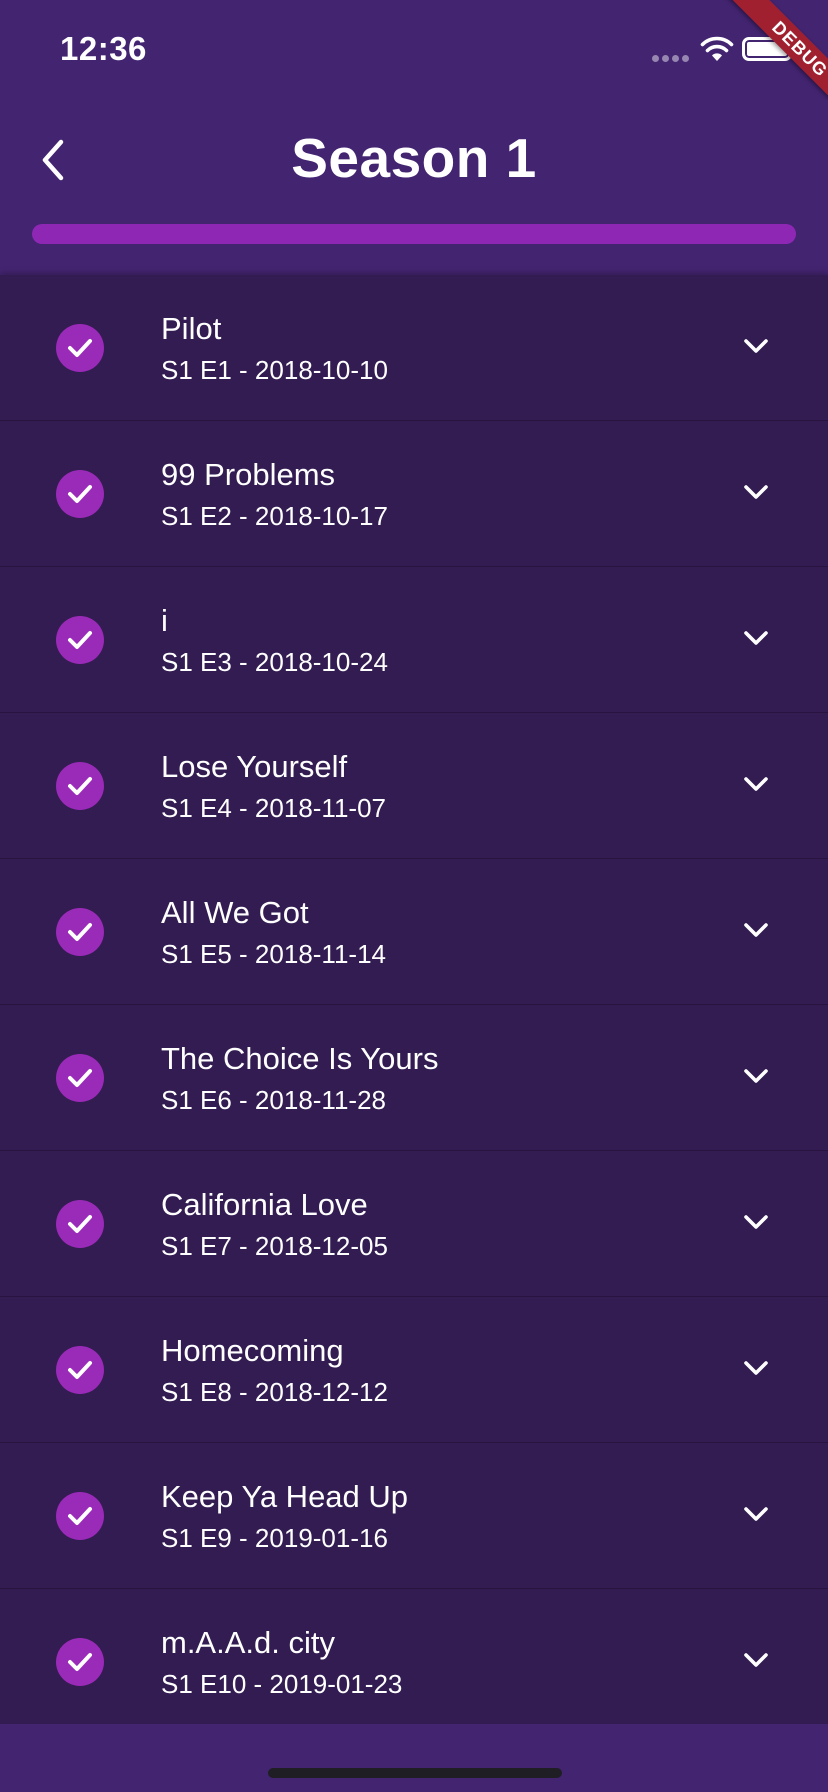 This screenshot has height=1792, width=828. I want to click on episode-title: Homecoming, so click(252, 1350).